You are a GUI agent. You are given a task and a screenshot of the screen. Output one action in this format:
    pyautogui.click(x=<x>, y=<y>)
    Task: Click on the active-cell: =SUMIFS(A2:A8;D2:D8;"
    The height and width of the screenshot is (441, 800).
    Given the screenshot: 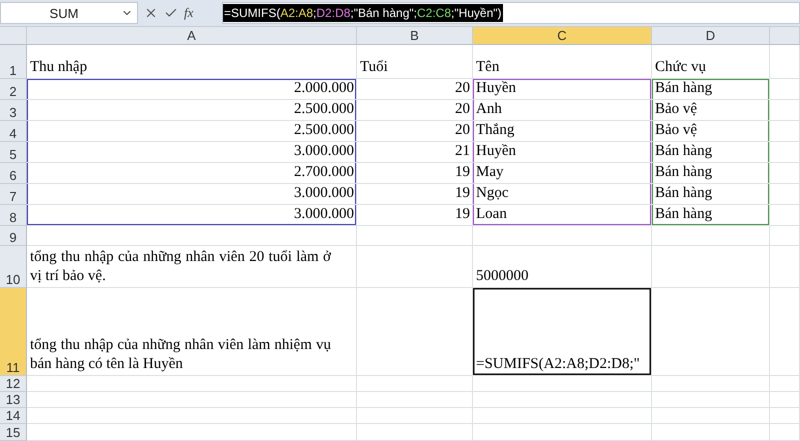 What is the action you would take?
    pyautogui.click(x=562, y=332)
    